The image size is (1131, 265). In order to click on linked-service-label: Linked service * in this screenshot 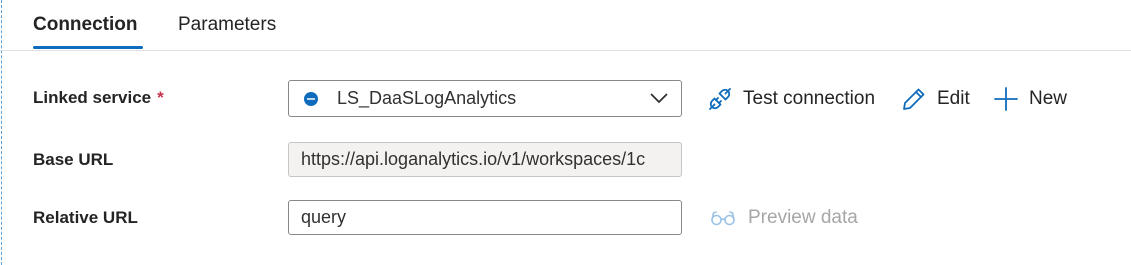, I will do `click(98, 98)`.